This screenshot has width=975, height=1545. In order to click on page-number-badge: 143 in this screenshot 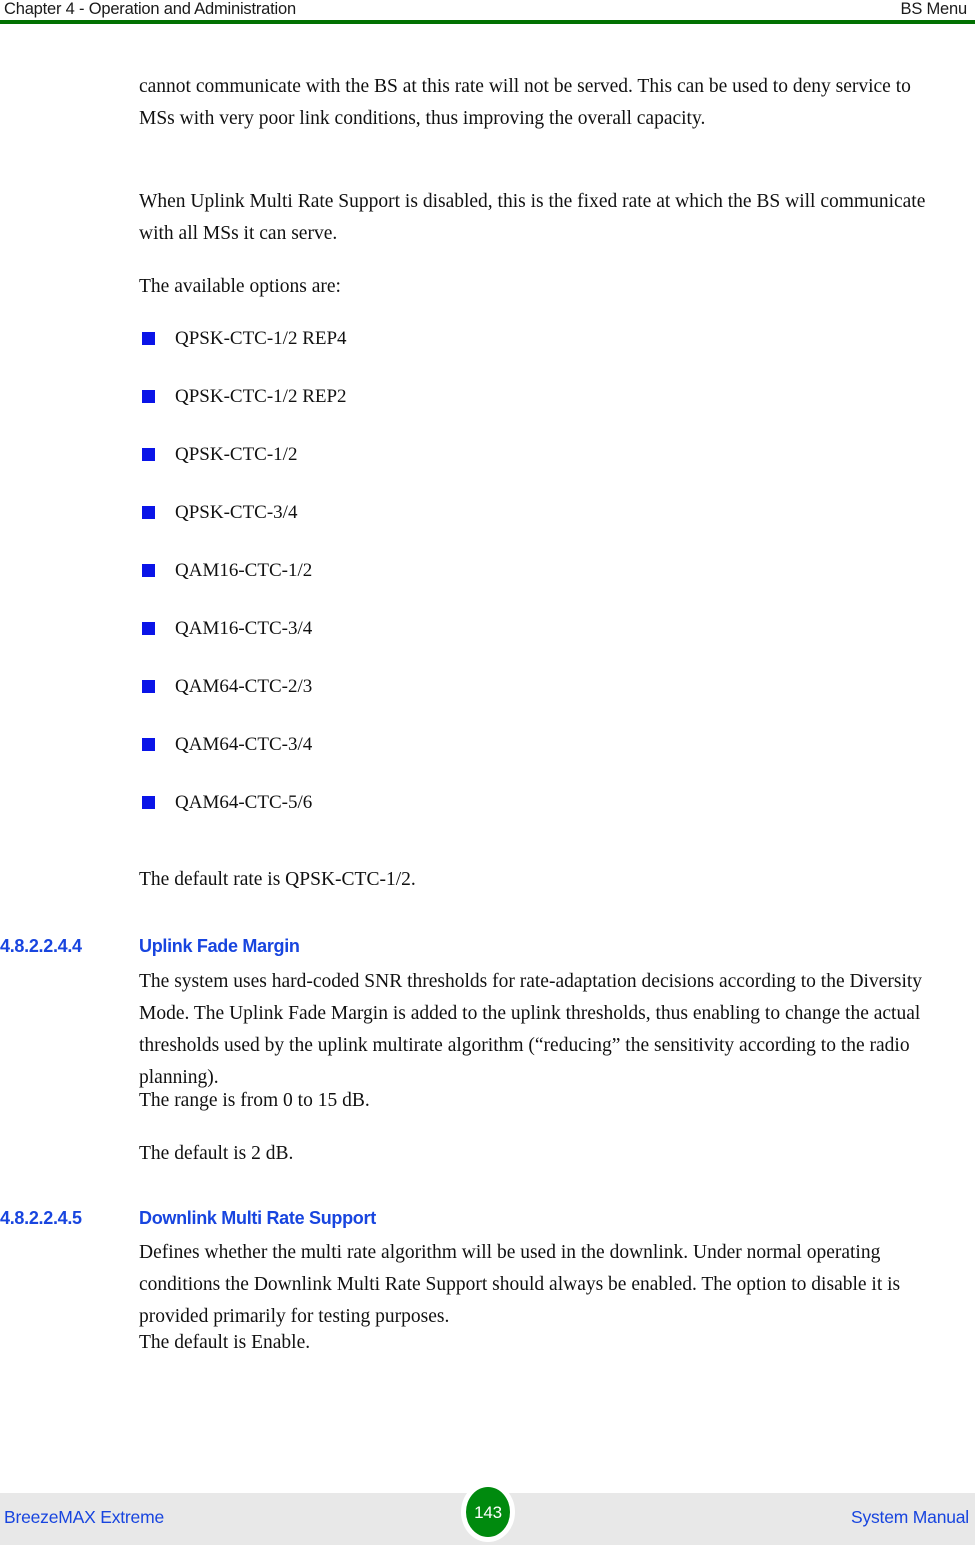, I will do `click(488, 1512)`.